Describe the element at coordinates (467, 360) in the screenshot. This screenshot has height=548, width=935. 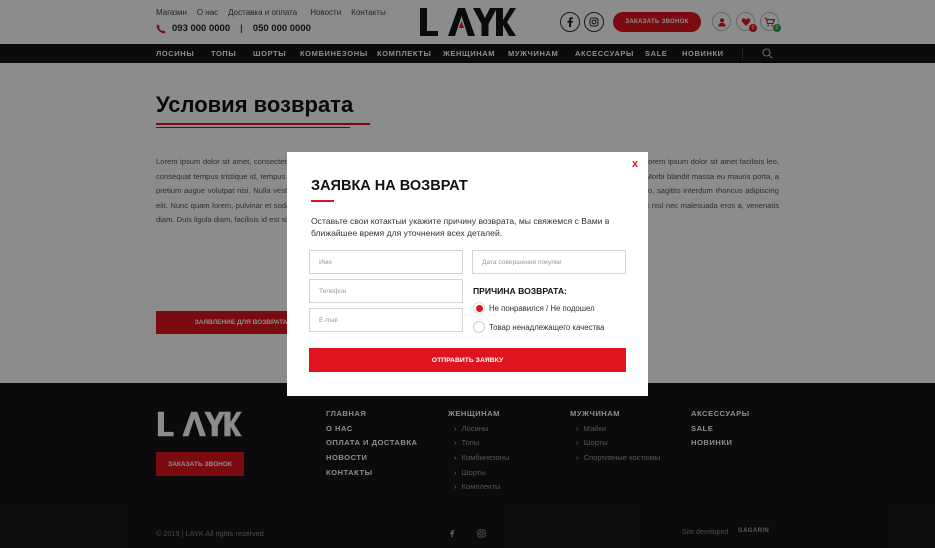
I see `submit-button: ОТПРАВИТЬ ЗАЯВКУ` at that location.